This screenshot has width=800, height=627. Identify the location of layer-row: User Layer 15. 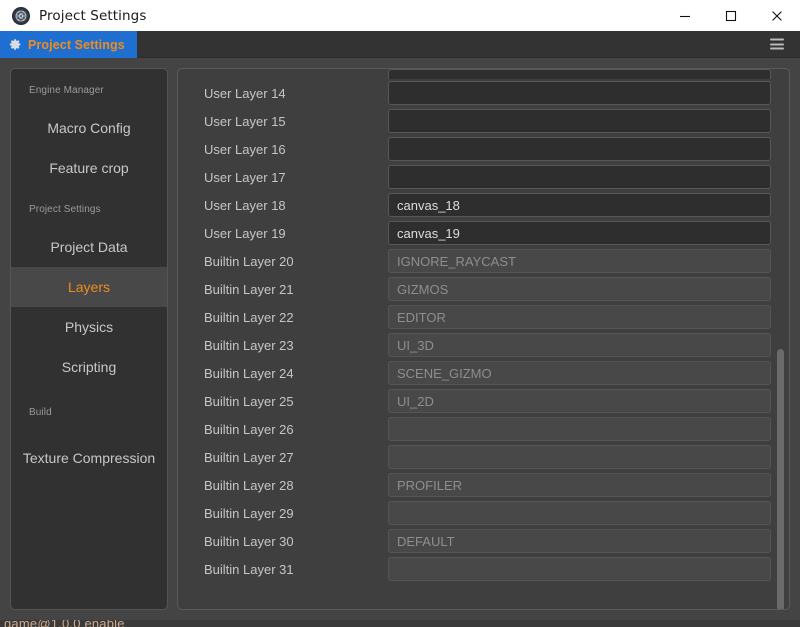
(484, 121).